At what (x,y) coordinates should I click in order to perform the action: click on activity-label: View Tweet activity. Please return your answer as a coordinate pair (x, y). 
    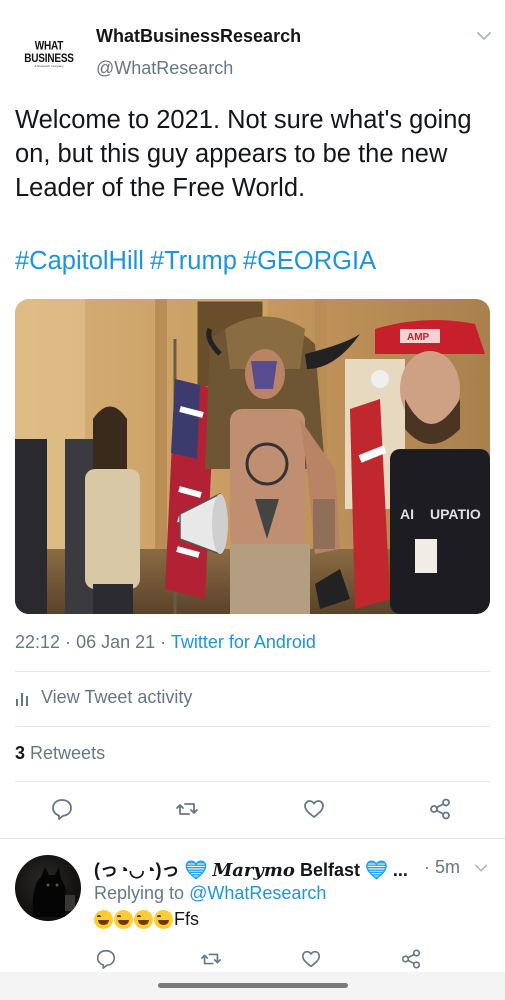
    Looking at the image, I should click on (117, 697).